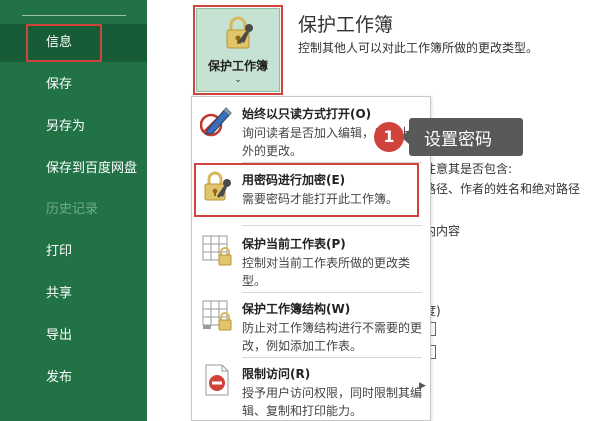  I want to click on sidebar-item-info: 信息, so click(73, 43).